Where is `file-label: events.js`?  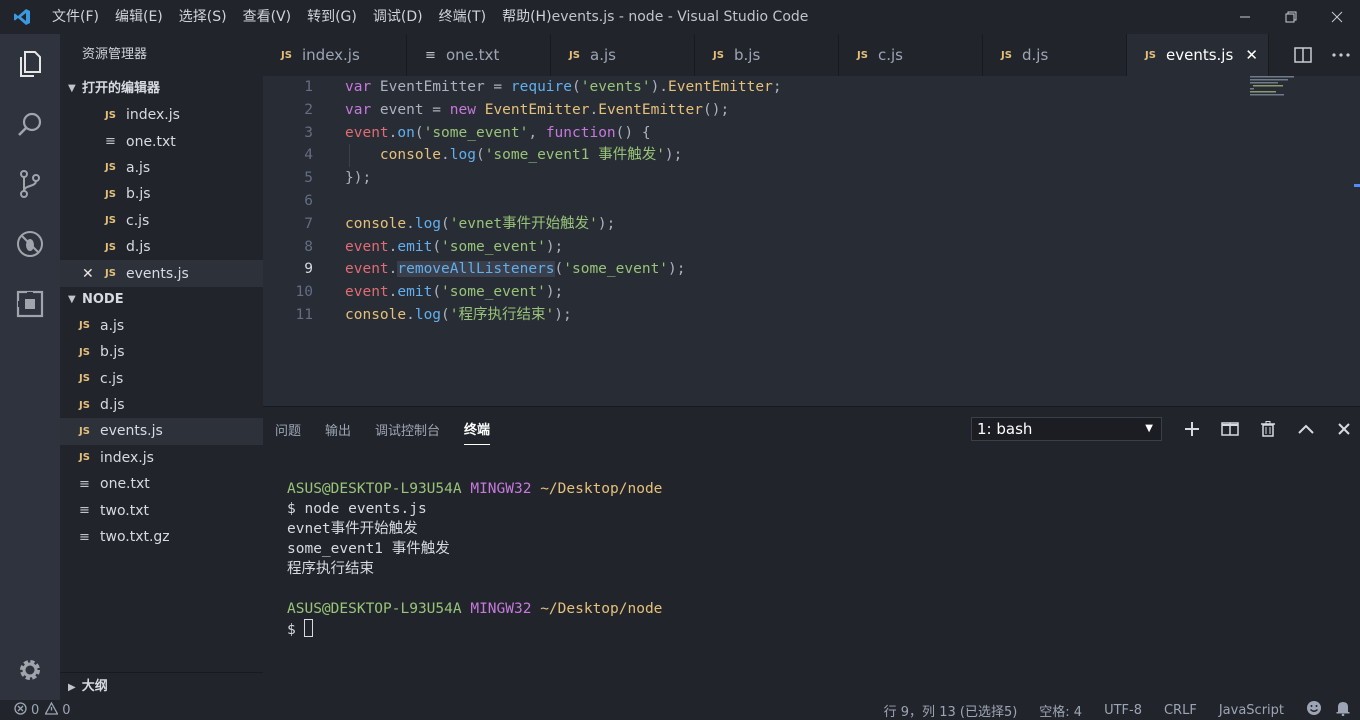
file-label: events.js is located at coordinates (157, 273).